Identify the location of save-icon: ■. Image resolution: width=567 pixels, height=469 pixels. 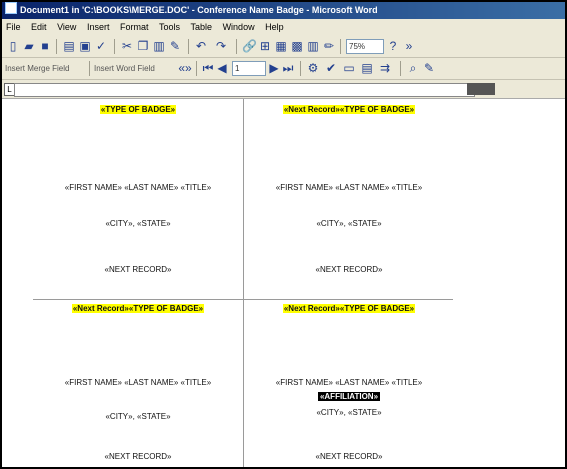
(45, 46).